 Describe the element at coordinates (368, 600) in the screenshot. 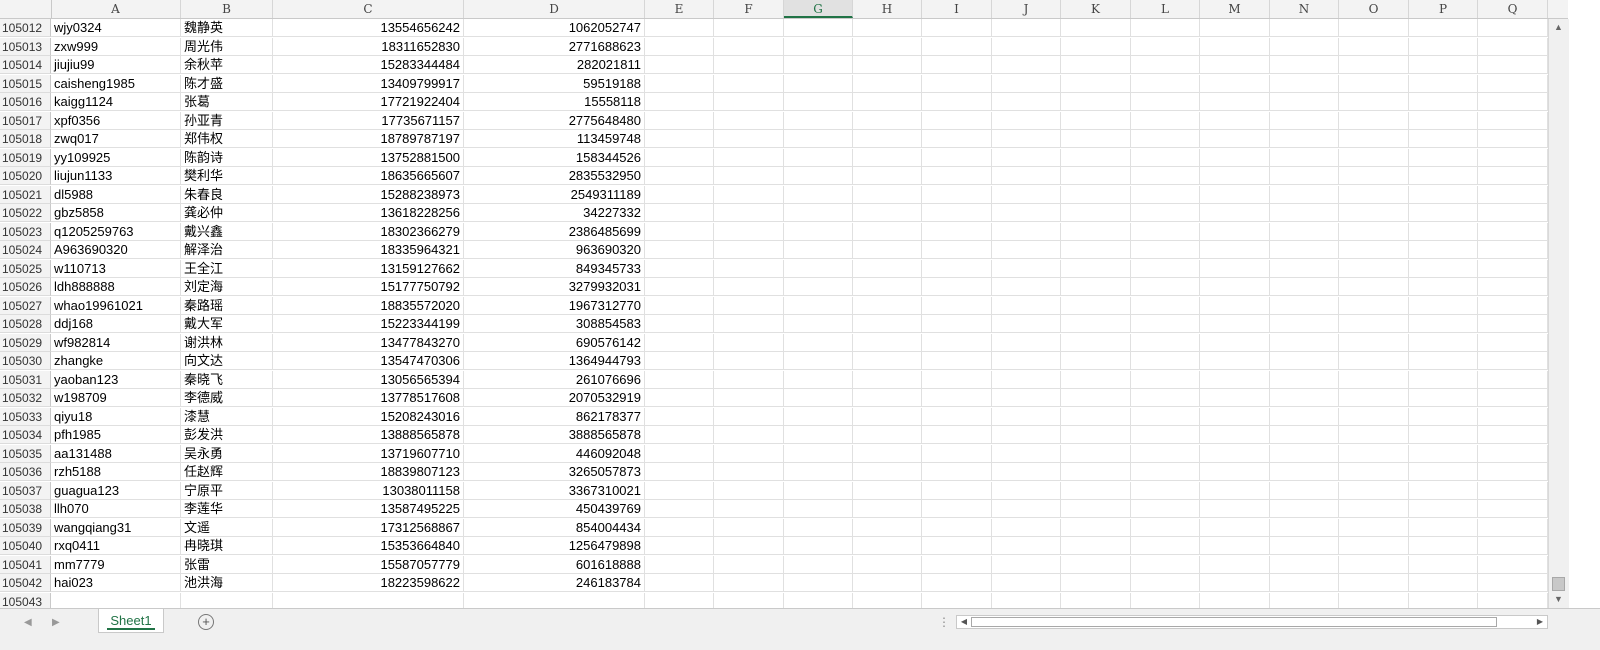

I see `cell-c` at that location.